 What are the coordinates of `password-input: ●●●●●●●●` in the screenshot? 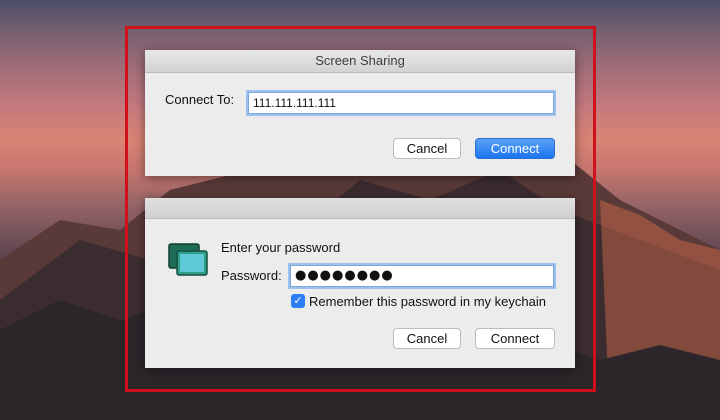 It's located at (422, 276).